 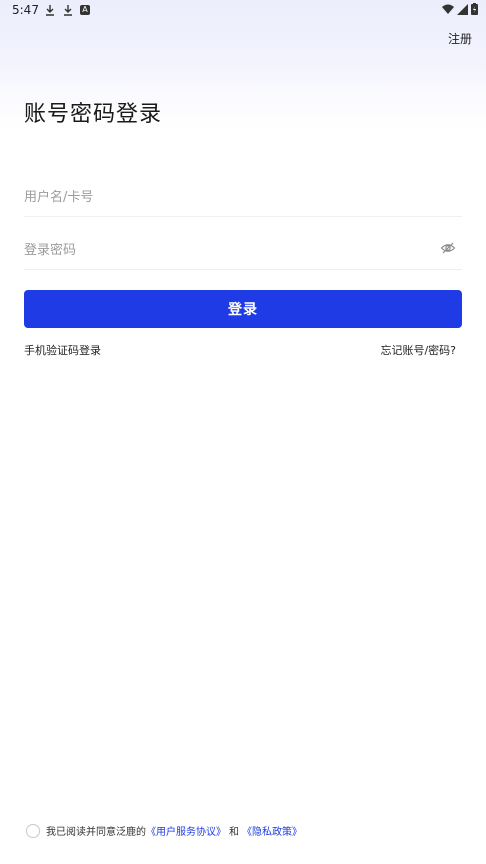 I want to click on eye-off-icon, so click(x=448, y=248).